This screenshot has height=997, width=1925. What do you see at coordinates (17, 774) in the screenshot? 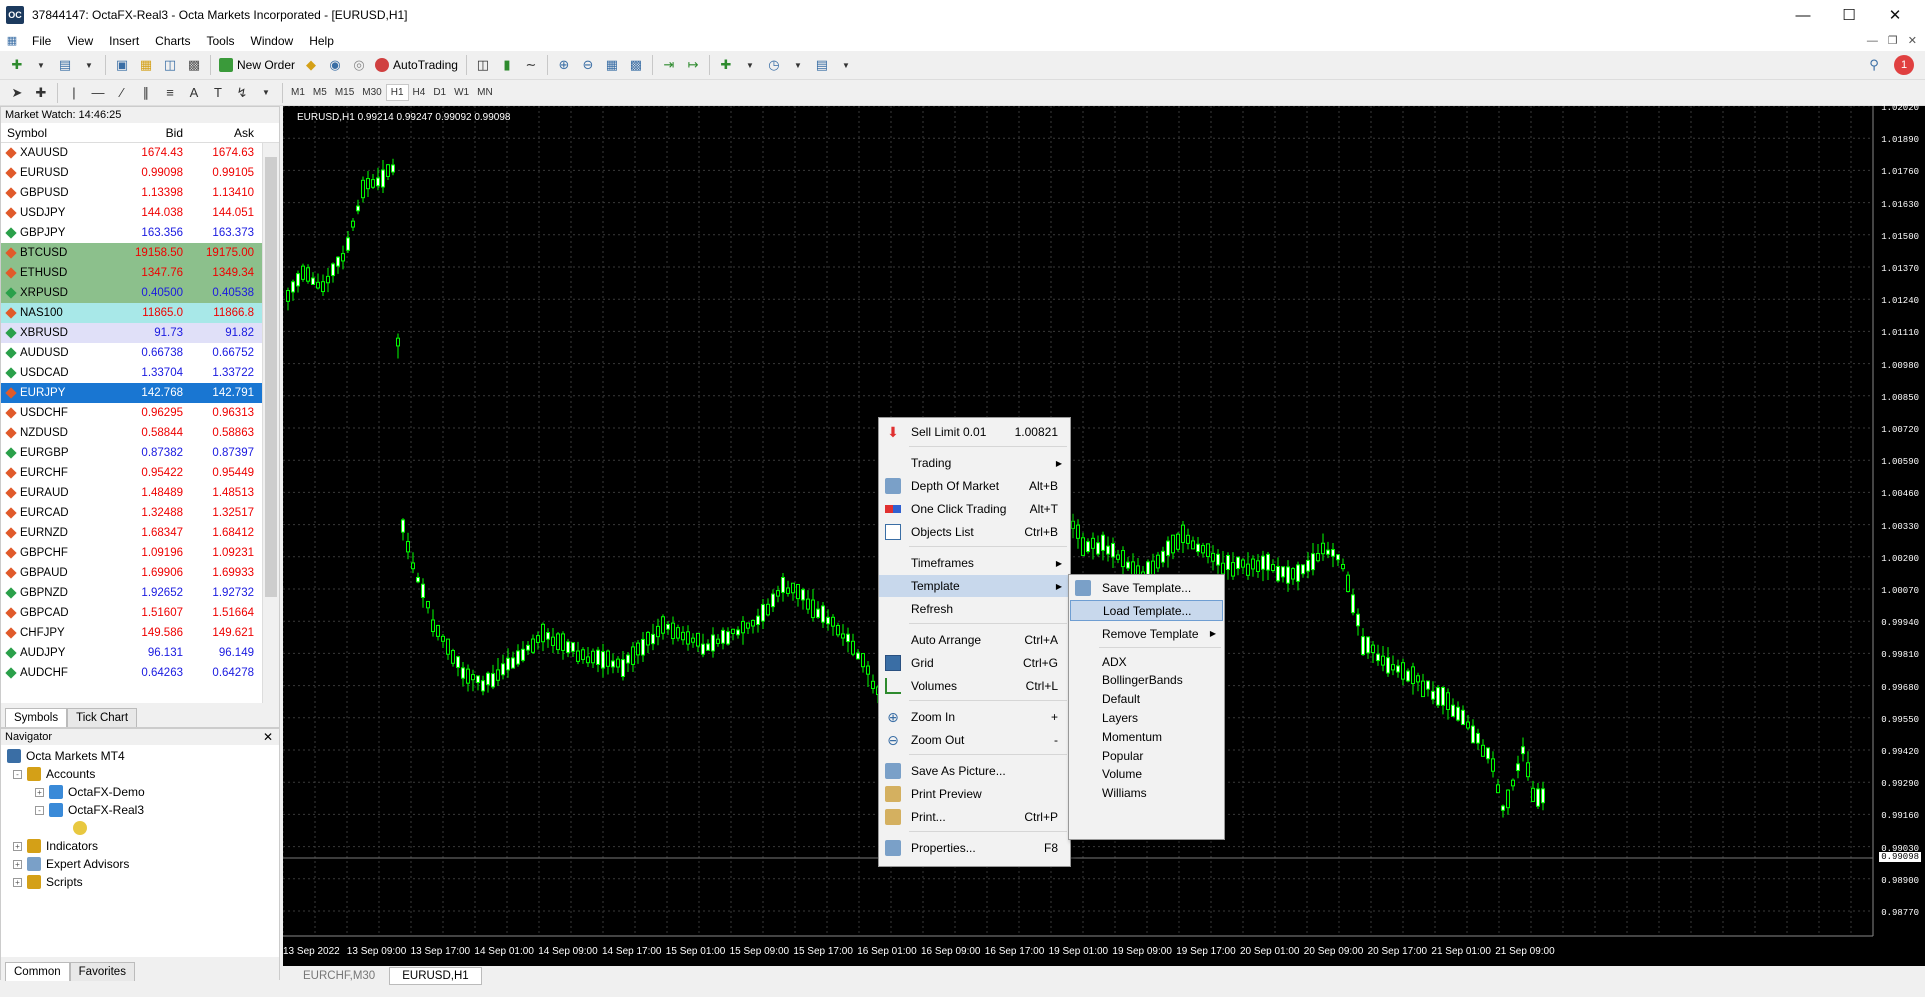
I see `collapse-icon: -` at bounding box center [17, 774].